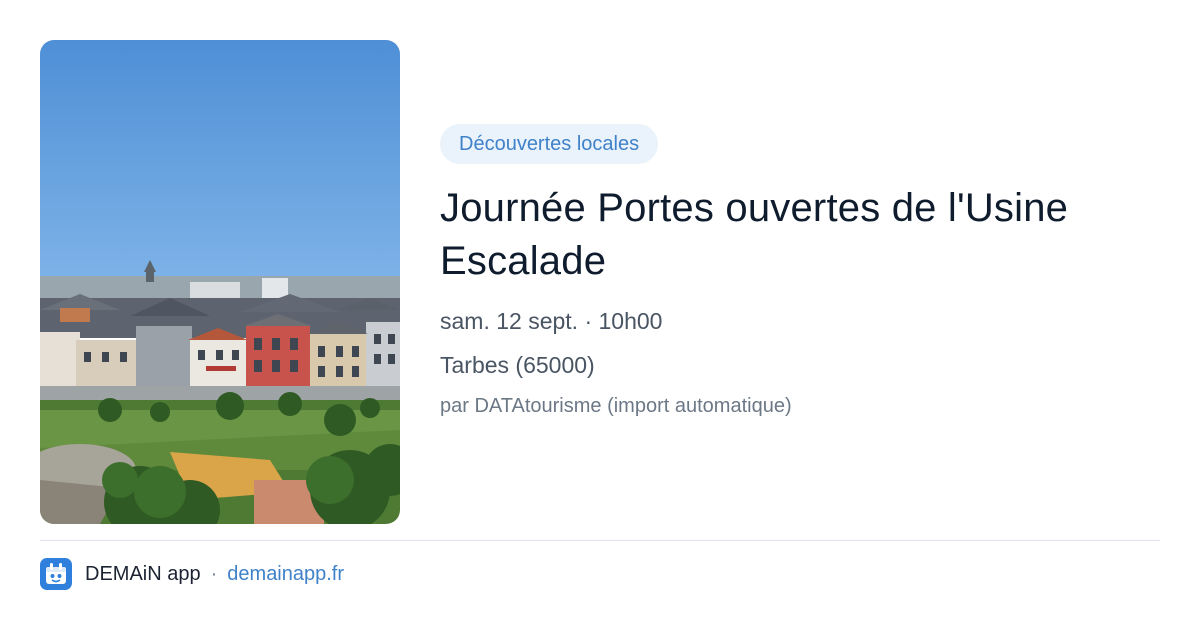 The image size is (1200, 630). What do you see at coordinates (143, 573) in the screenshot?
I see `app-name: DEMAiN app` at bounding box center [143, 573].